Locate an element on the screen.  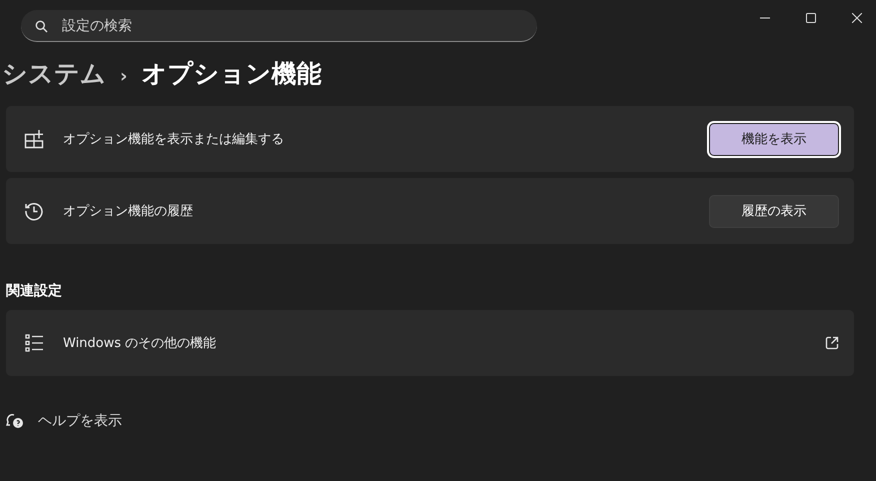
close-icon is located at coordinates (857, 18).